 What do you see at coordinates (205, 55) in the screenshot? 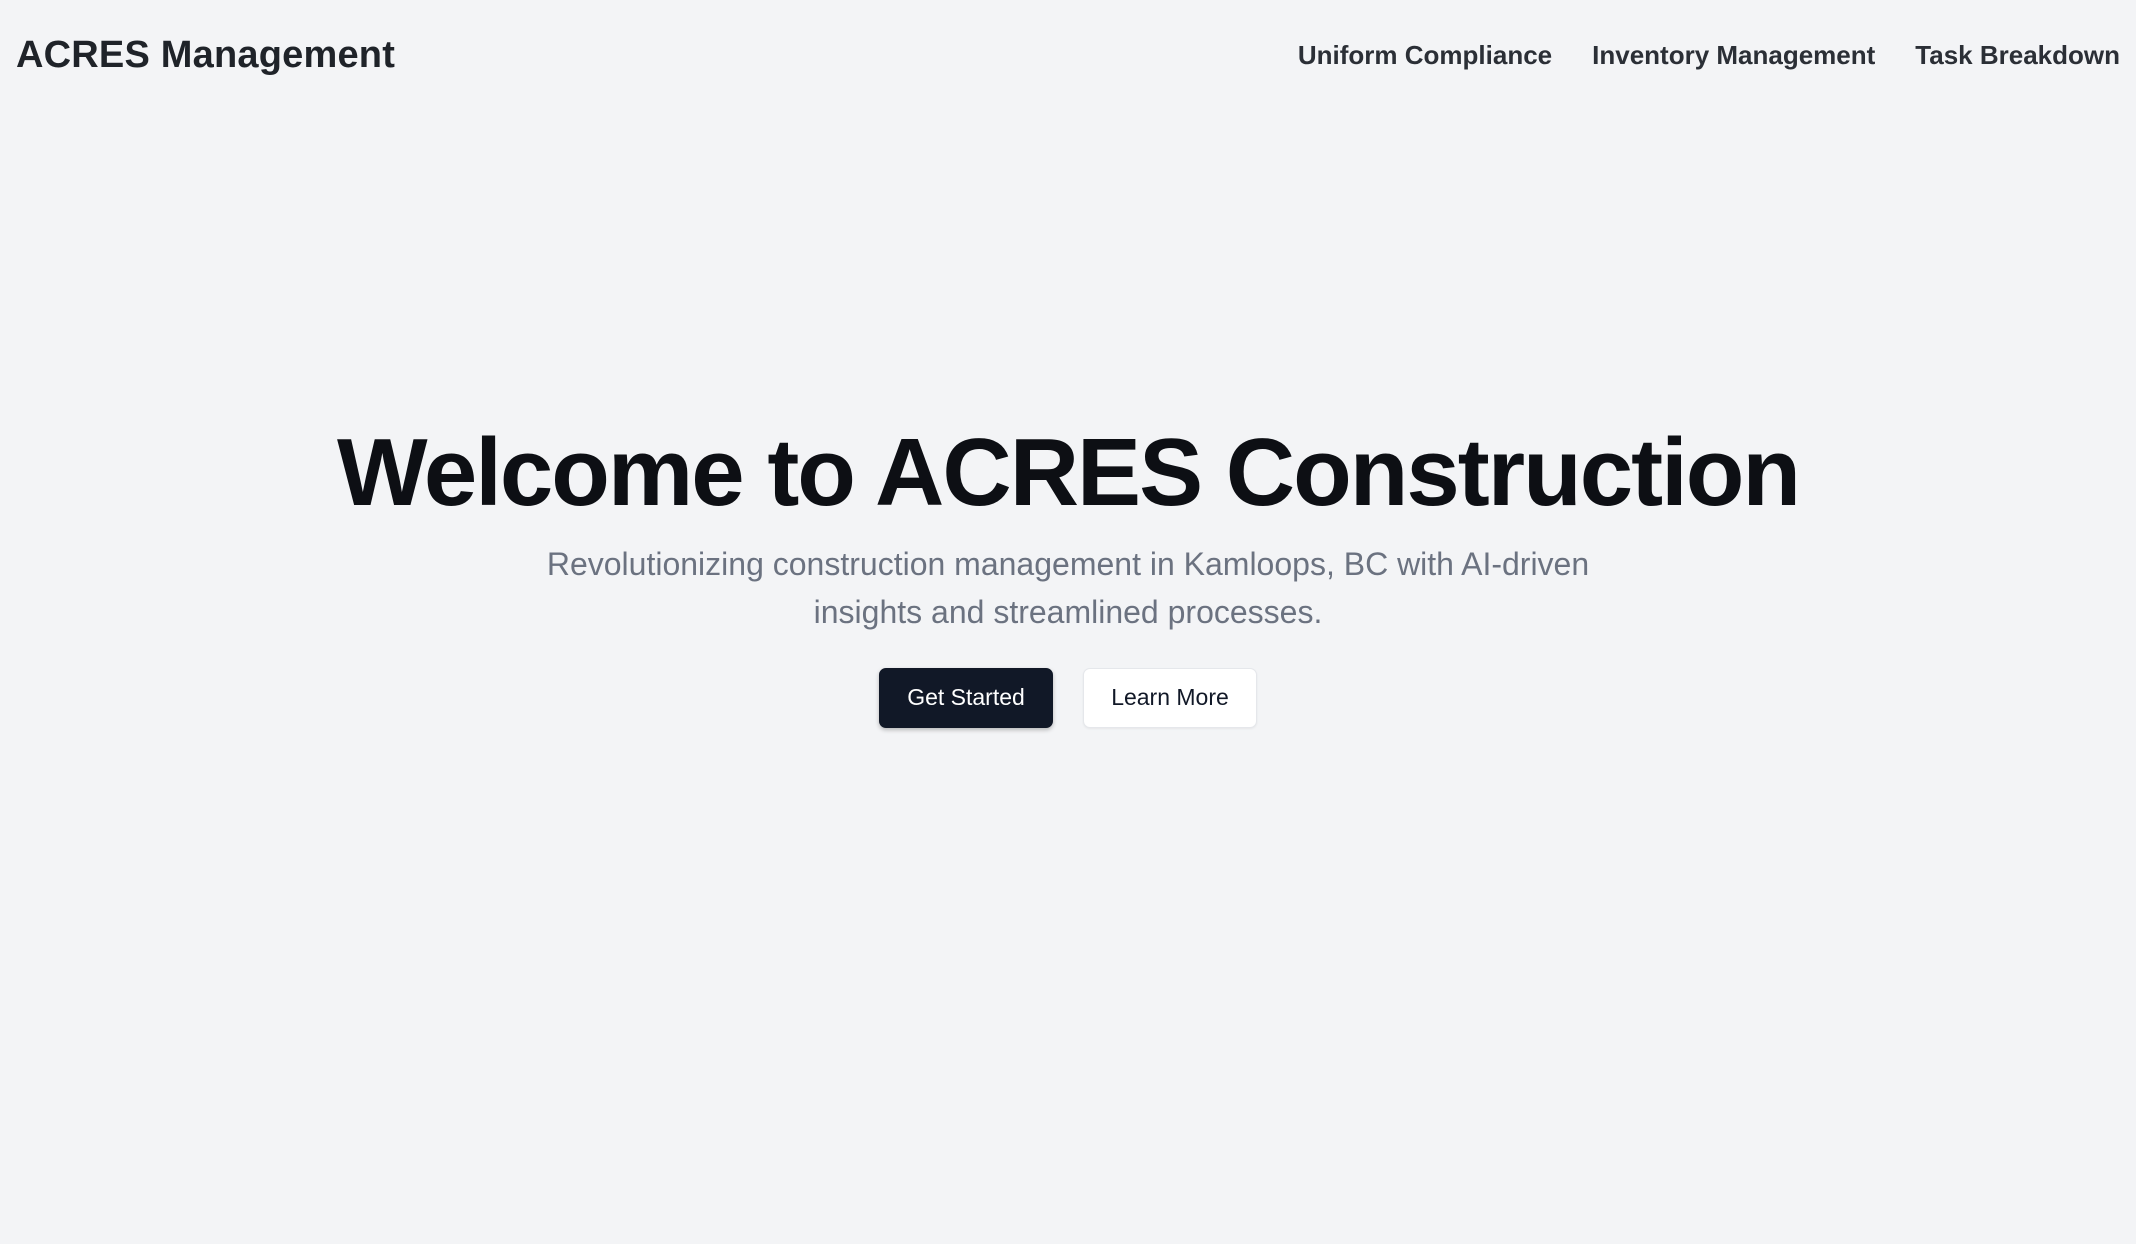
I see `brand-logo-link: ACRES Management` at bounding box center [205, 55].